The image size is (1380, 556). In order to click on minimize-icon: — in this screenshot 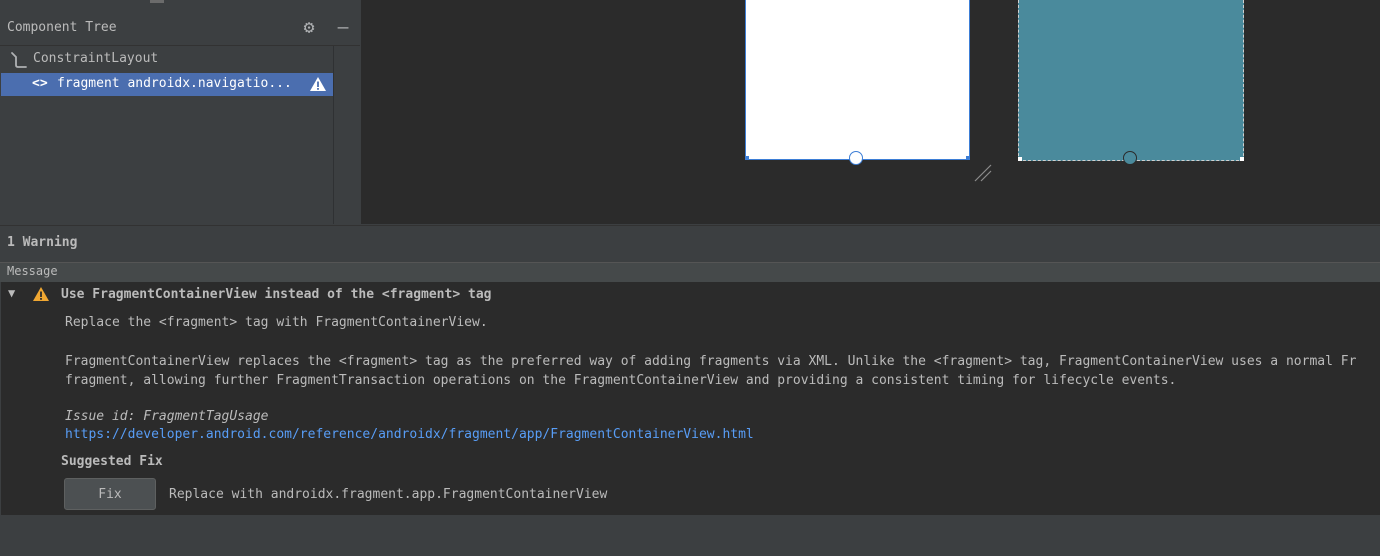, I will do `click(343, 28)`.